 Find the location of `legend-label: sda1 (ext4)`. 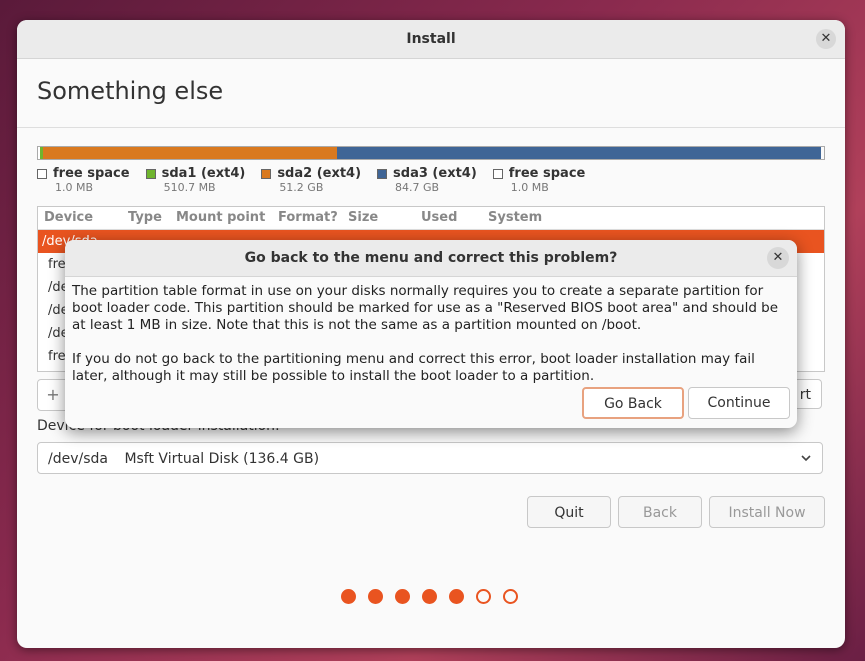

legend-label: sda1 (ext4) is located at coordinates (203, 173).